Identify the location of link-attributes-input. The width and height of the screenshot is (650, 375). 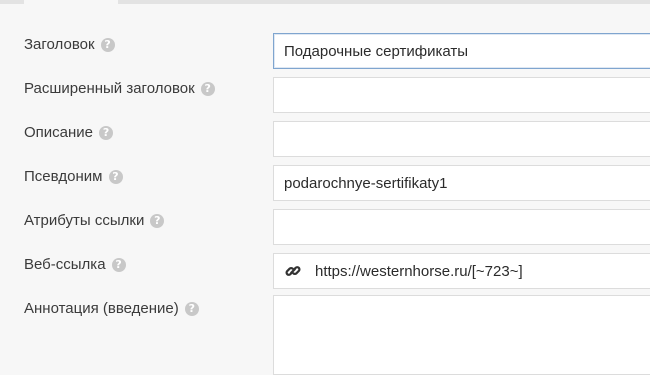
(461, 227).